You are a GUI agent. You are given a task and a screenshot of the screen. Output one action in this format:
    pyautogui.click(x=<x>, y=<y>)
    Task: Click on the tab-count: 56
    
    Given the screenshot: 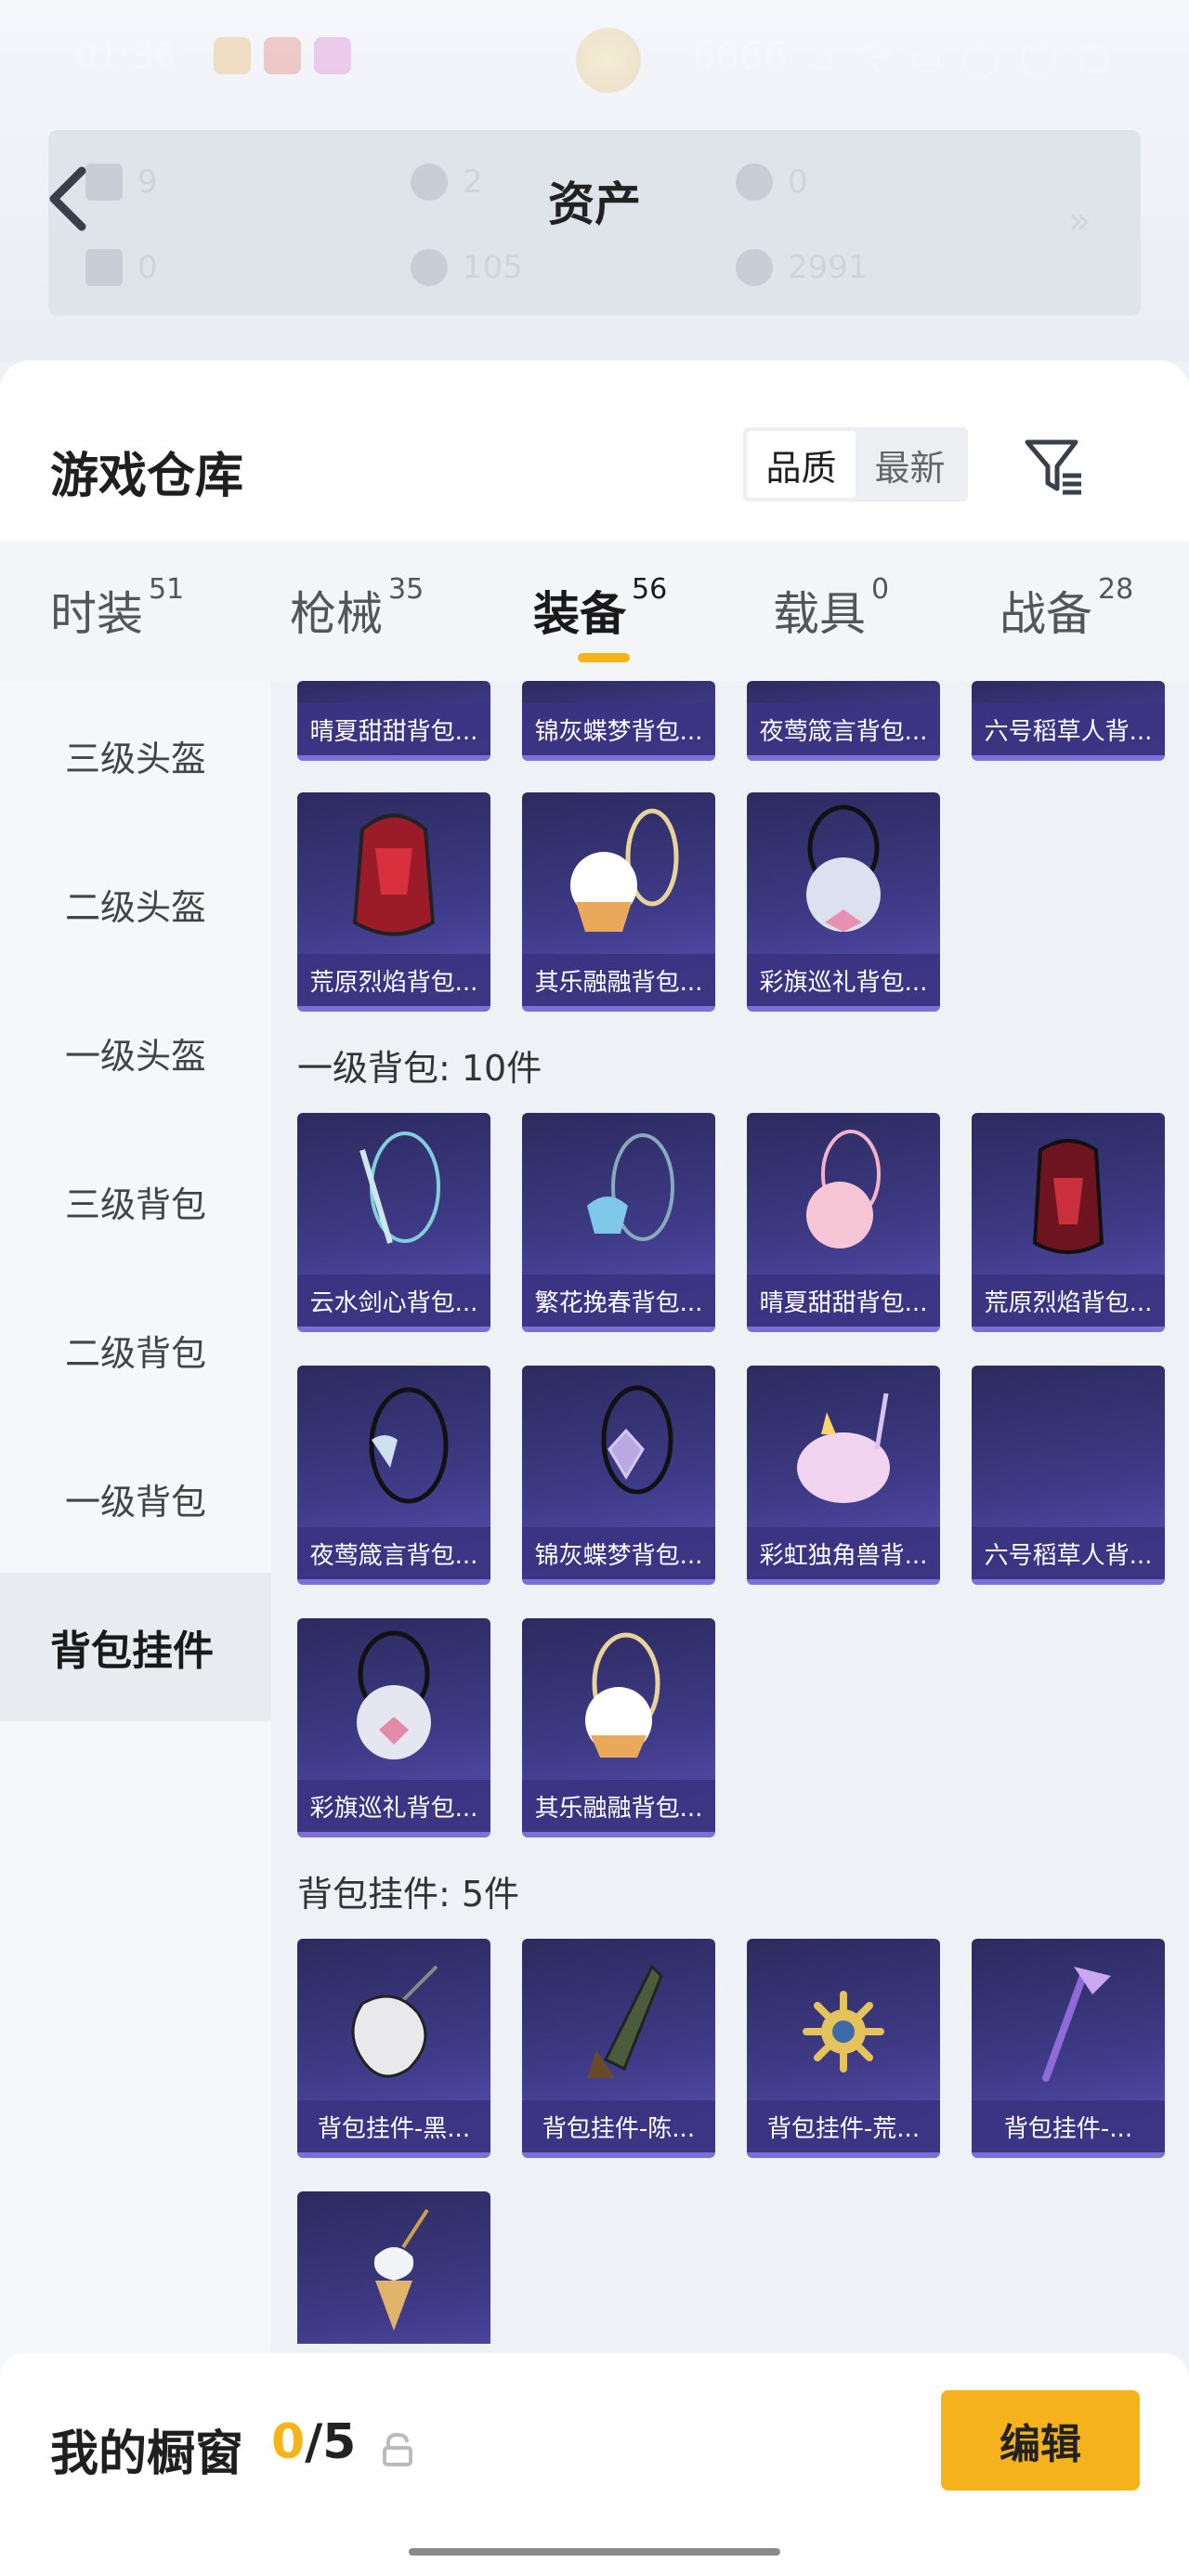 What is the action you would take?
    pyautogui.click(x=650, y=589)
    